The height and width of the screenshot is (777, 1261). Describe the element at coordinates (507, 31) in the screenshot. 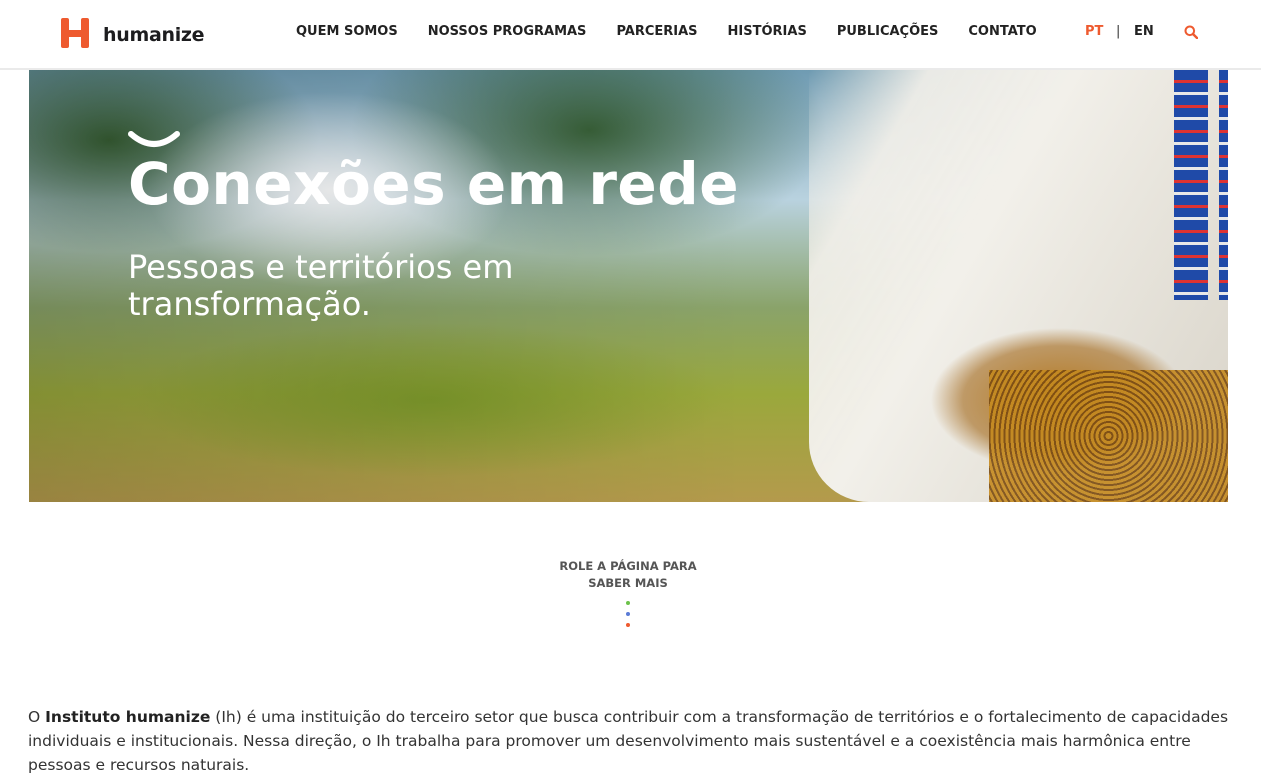

I see `nav-item-nossos-programas: NOSSOS PROGRAMAS` at that location.